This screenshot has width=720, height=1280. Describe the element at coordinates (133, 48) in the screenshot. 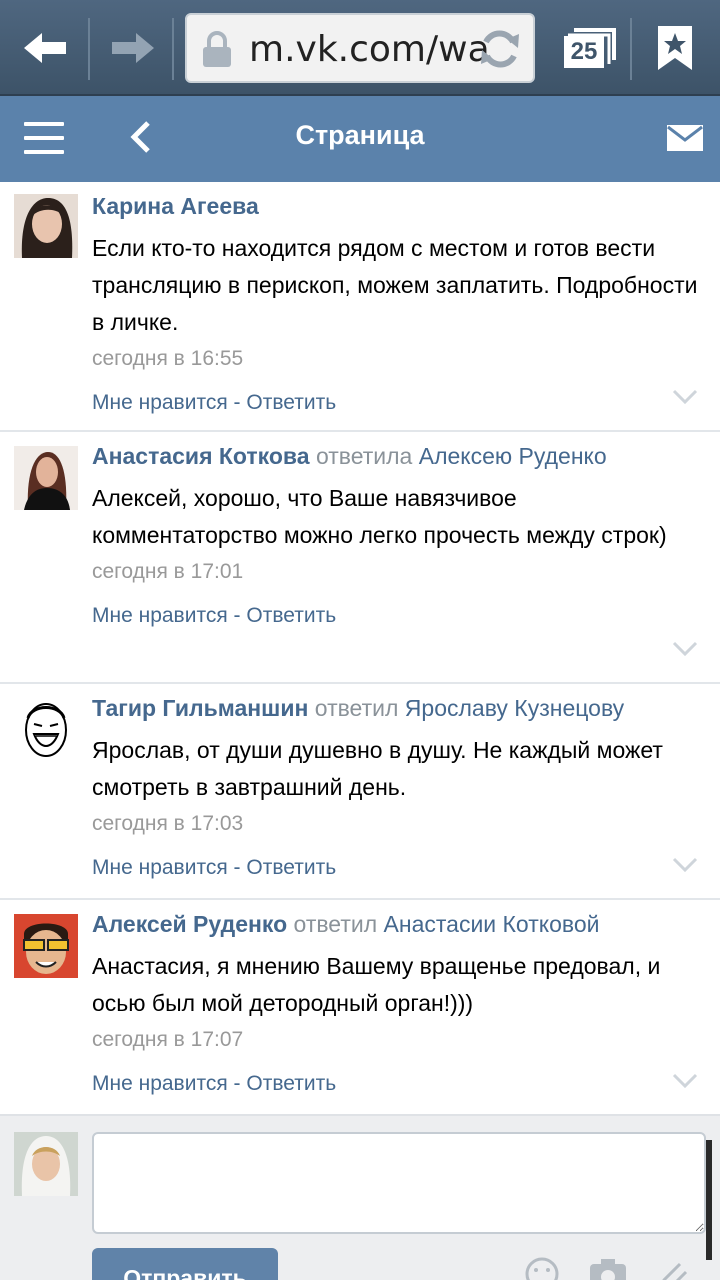

I see `forward-arrow-icon` at that location.